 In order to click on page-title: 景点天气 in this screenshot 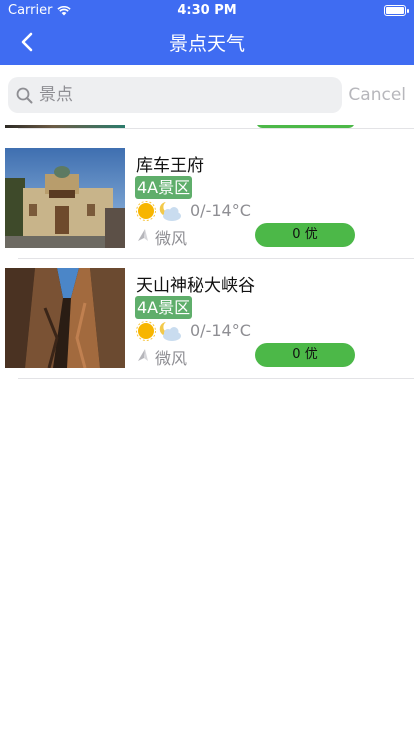, I will do `click(206, 44)`.